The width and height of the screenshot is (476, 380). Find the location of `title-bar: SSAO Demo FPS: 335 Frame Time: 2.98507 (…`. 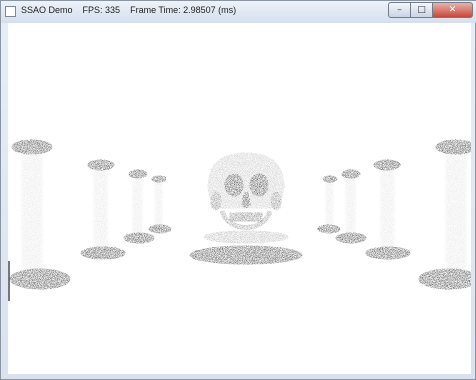

title-bar: SSAO Demo FPS: 335 Frame Time: 2.98507 (… is located at coordinates (238, 12).